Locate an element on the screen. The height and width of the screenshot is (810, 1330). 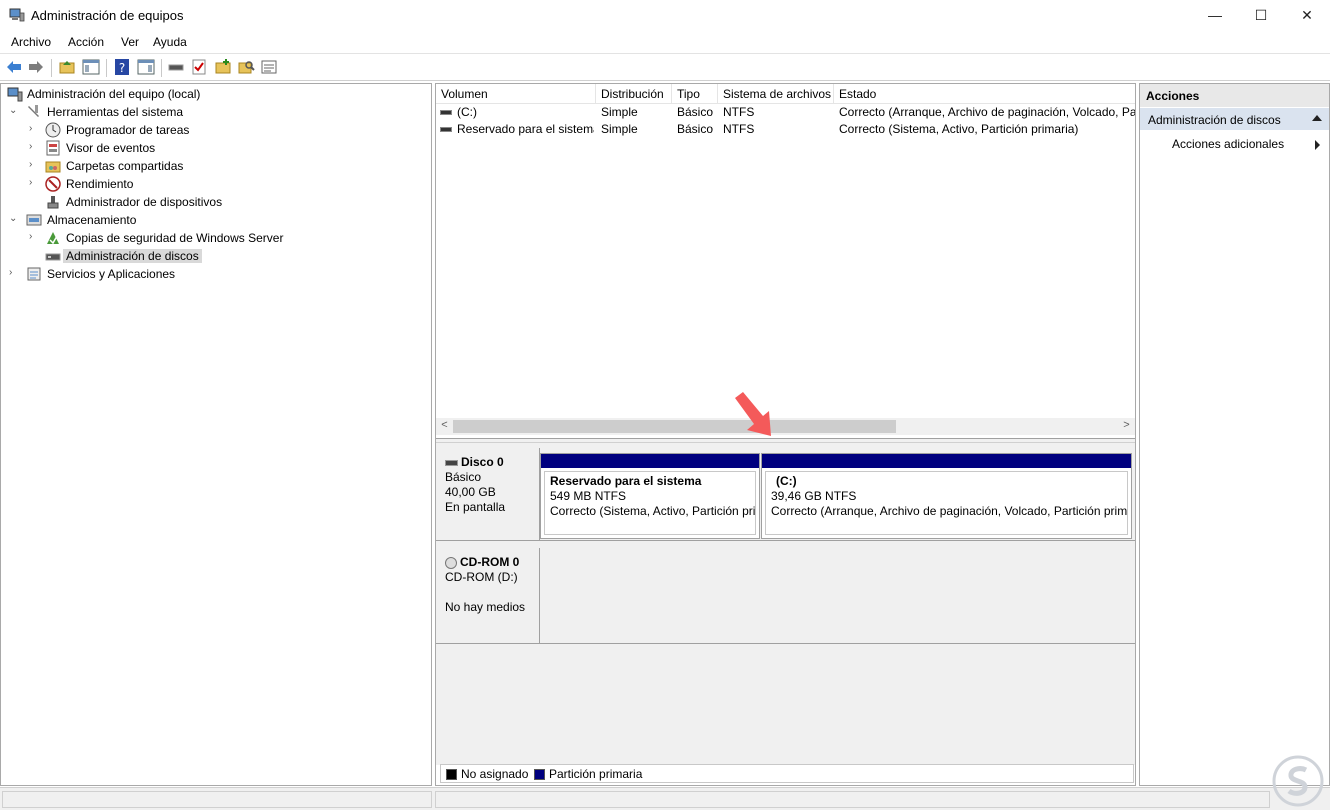
disk-name: Disco 0 is located at coordinates (482, 462).